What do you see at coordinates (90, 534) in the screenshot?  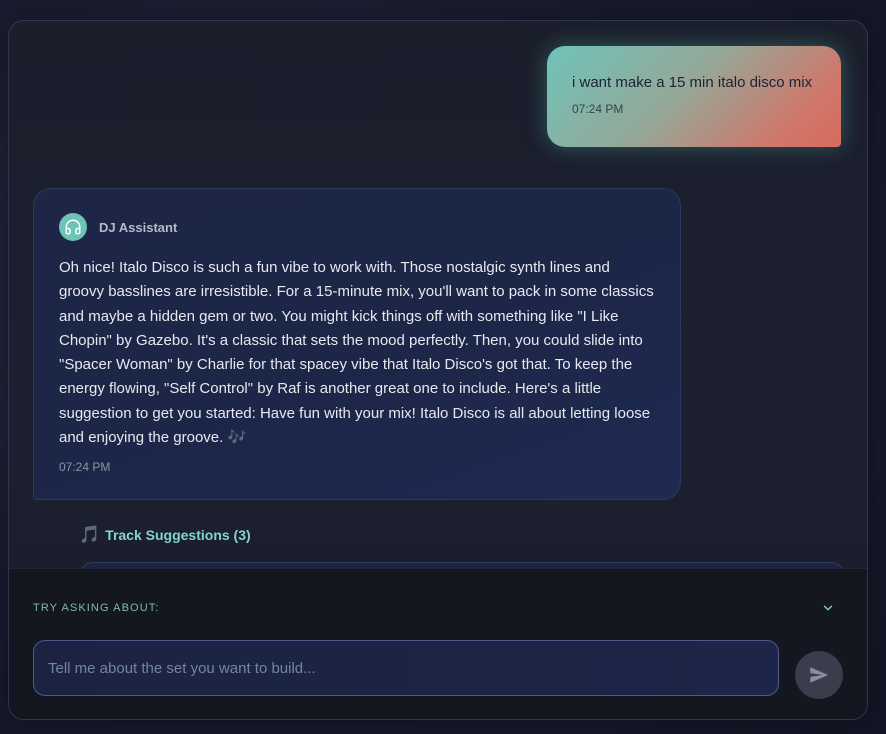 I see `music-note-icon: 🎵` at bounding box center [90, 534].